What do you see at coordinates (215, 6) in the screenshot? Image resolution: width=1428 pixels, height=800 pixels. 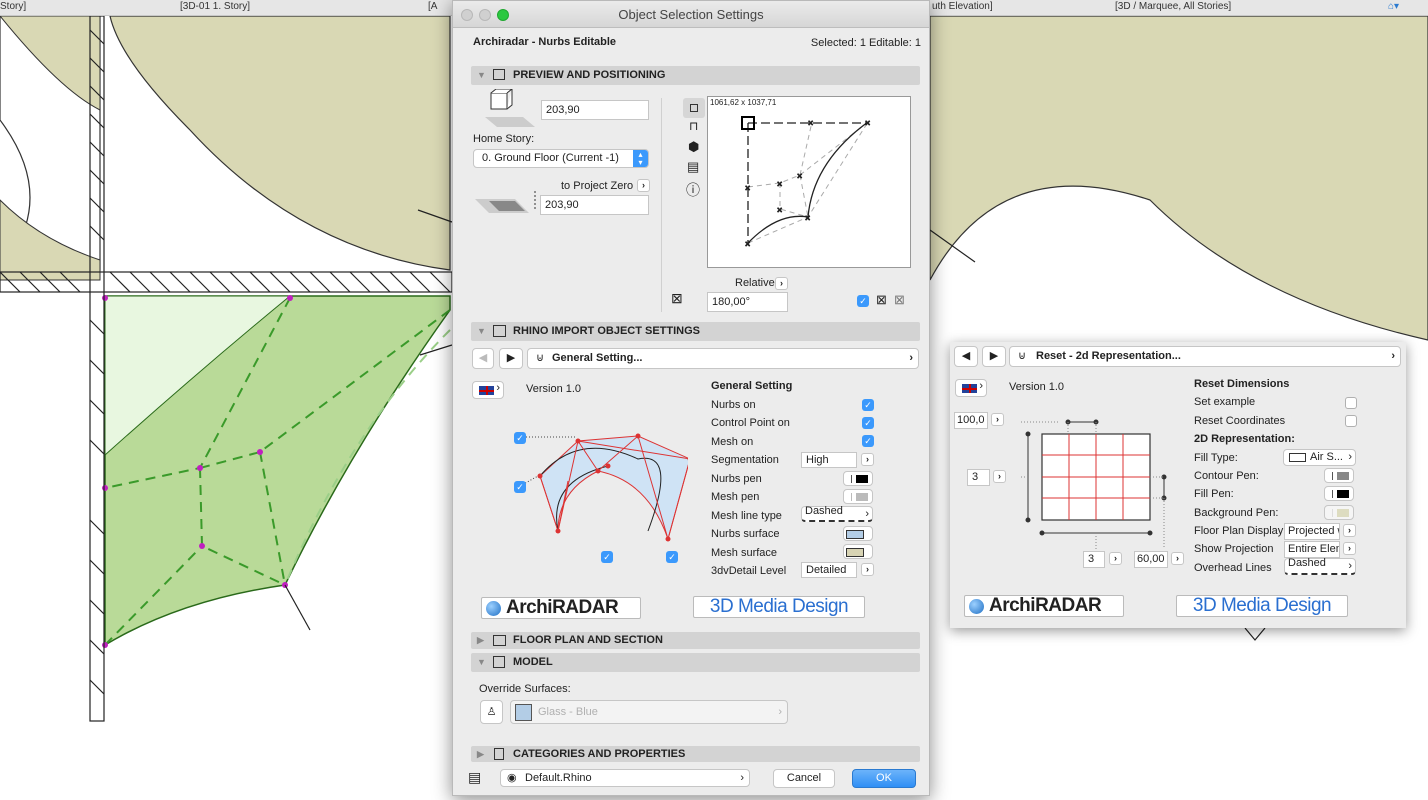 I see `tab-3d-01-story: [3D-01 1. Story]` at bounding box center [215, 6].